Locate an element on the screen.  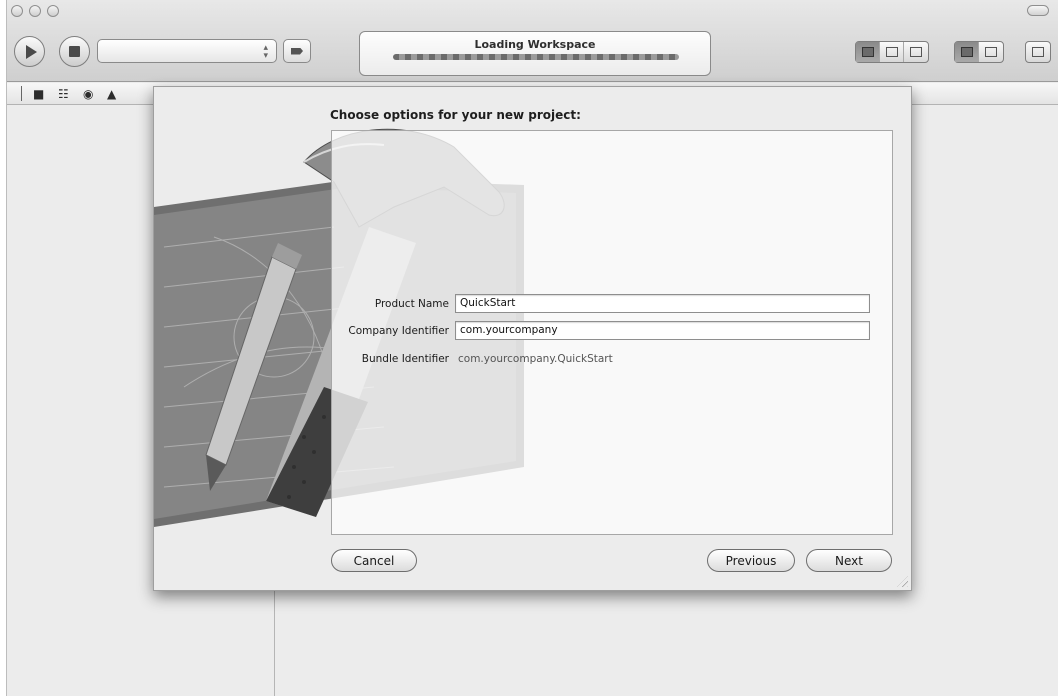
company-identifier-label: Company Identifier is located at coordinates (398, 331).